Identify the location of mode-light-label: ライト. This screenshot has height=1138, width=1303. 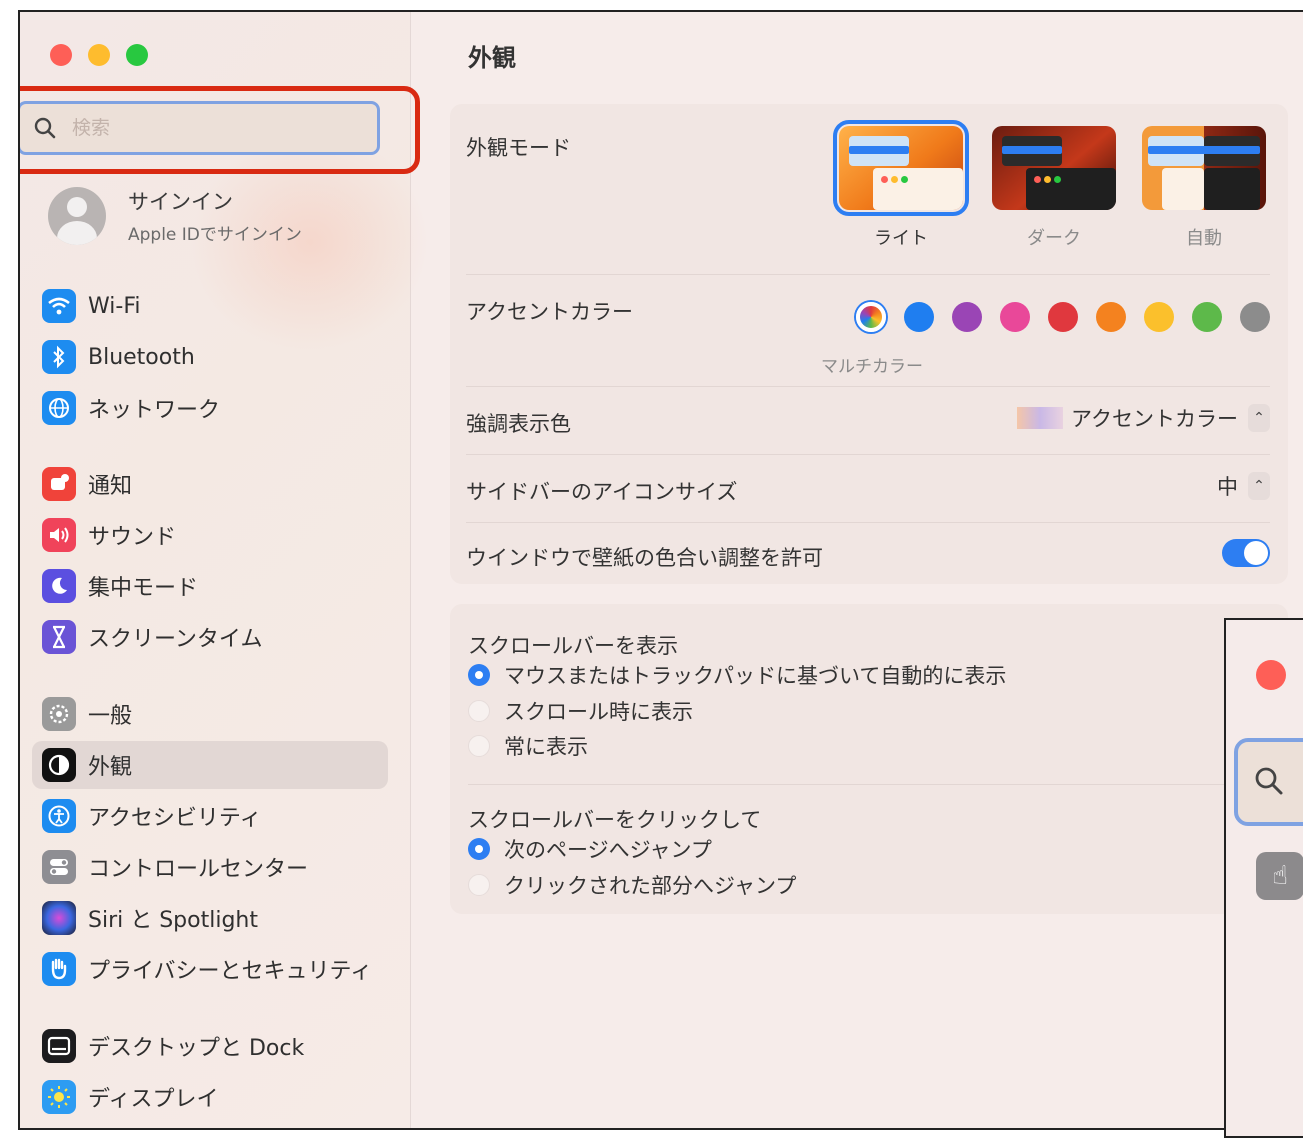
(901, 237).